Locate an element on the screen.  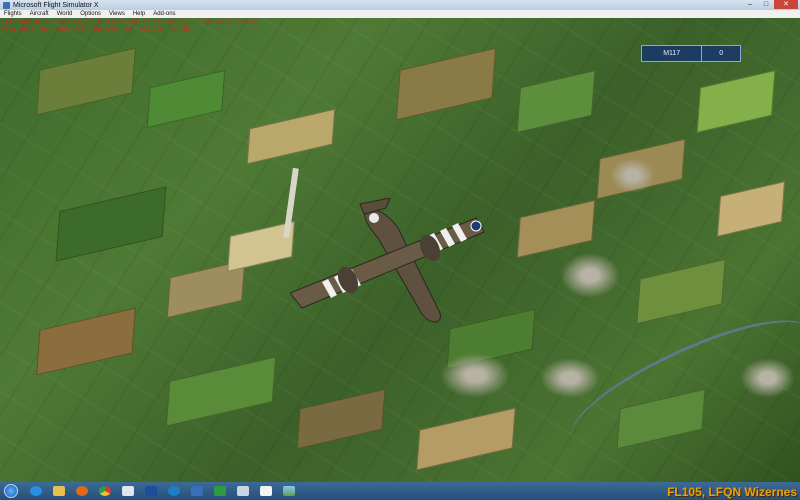
start-button is located at coordinates (11, 491).